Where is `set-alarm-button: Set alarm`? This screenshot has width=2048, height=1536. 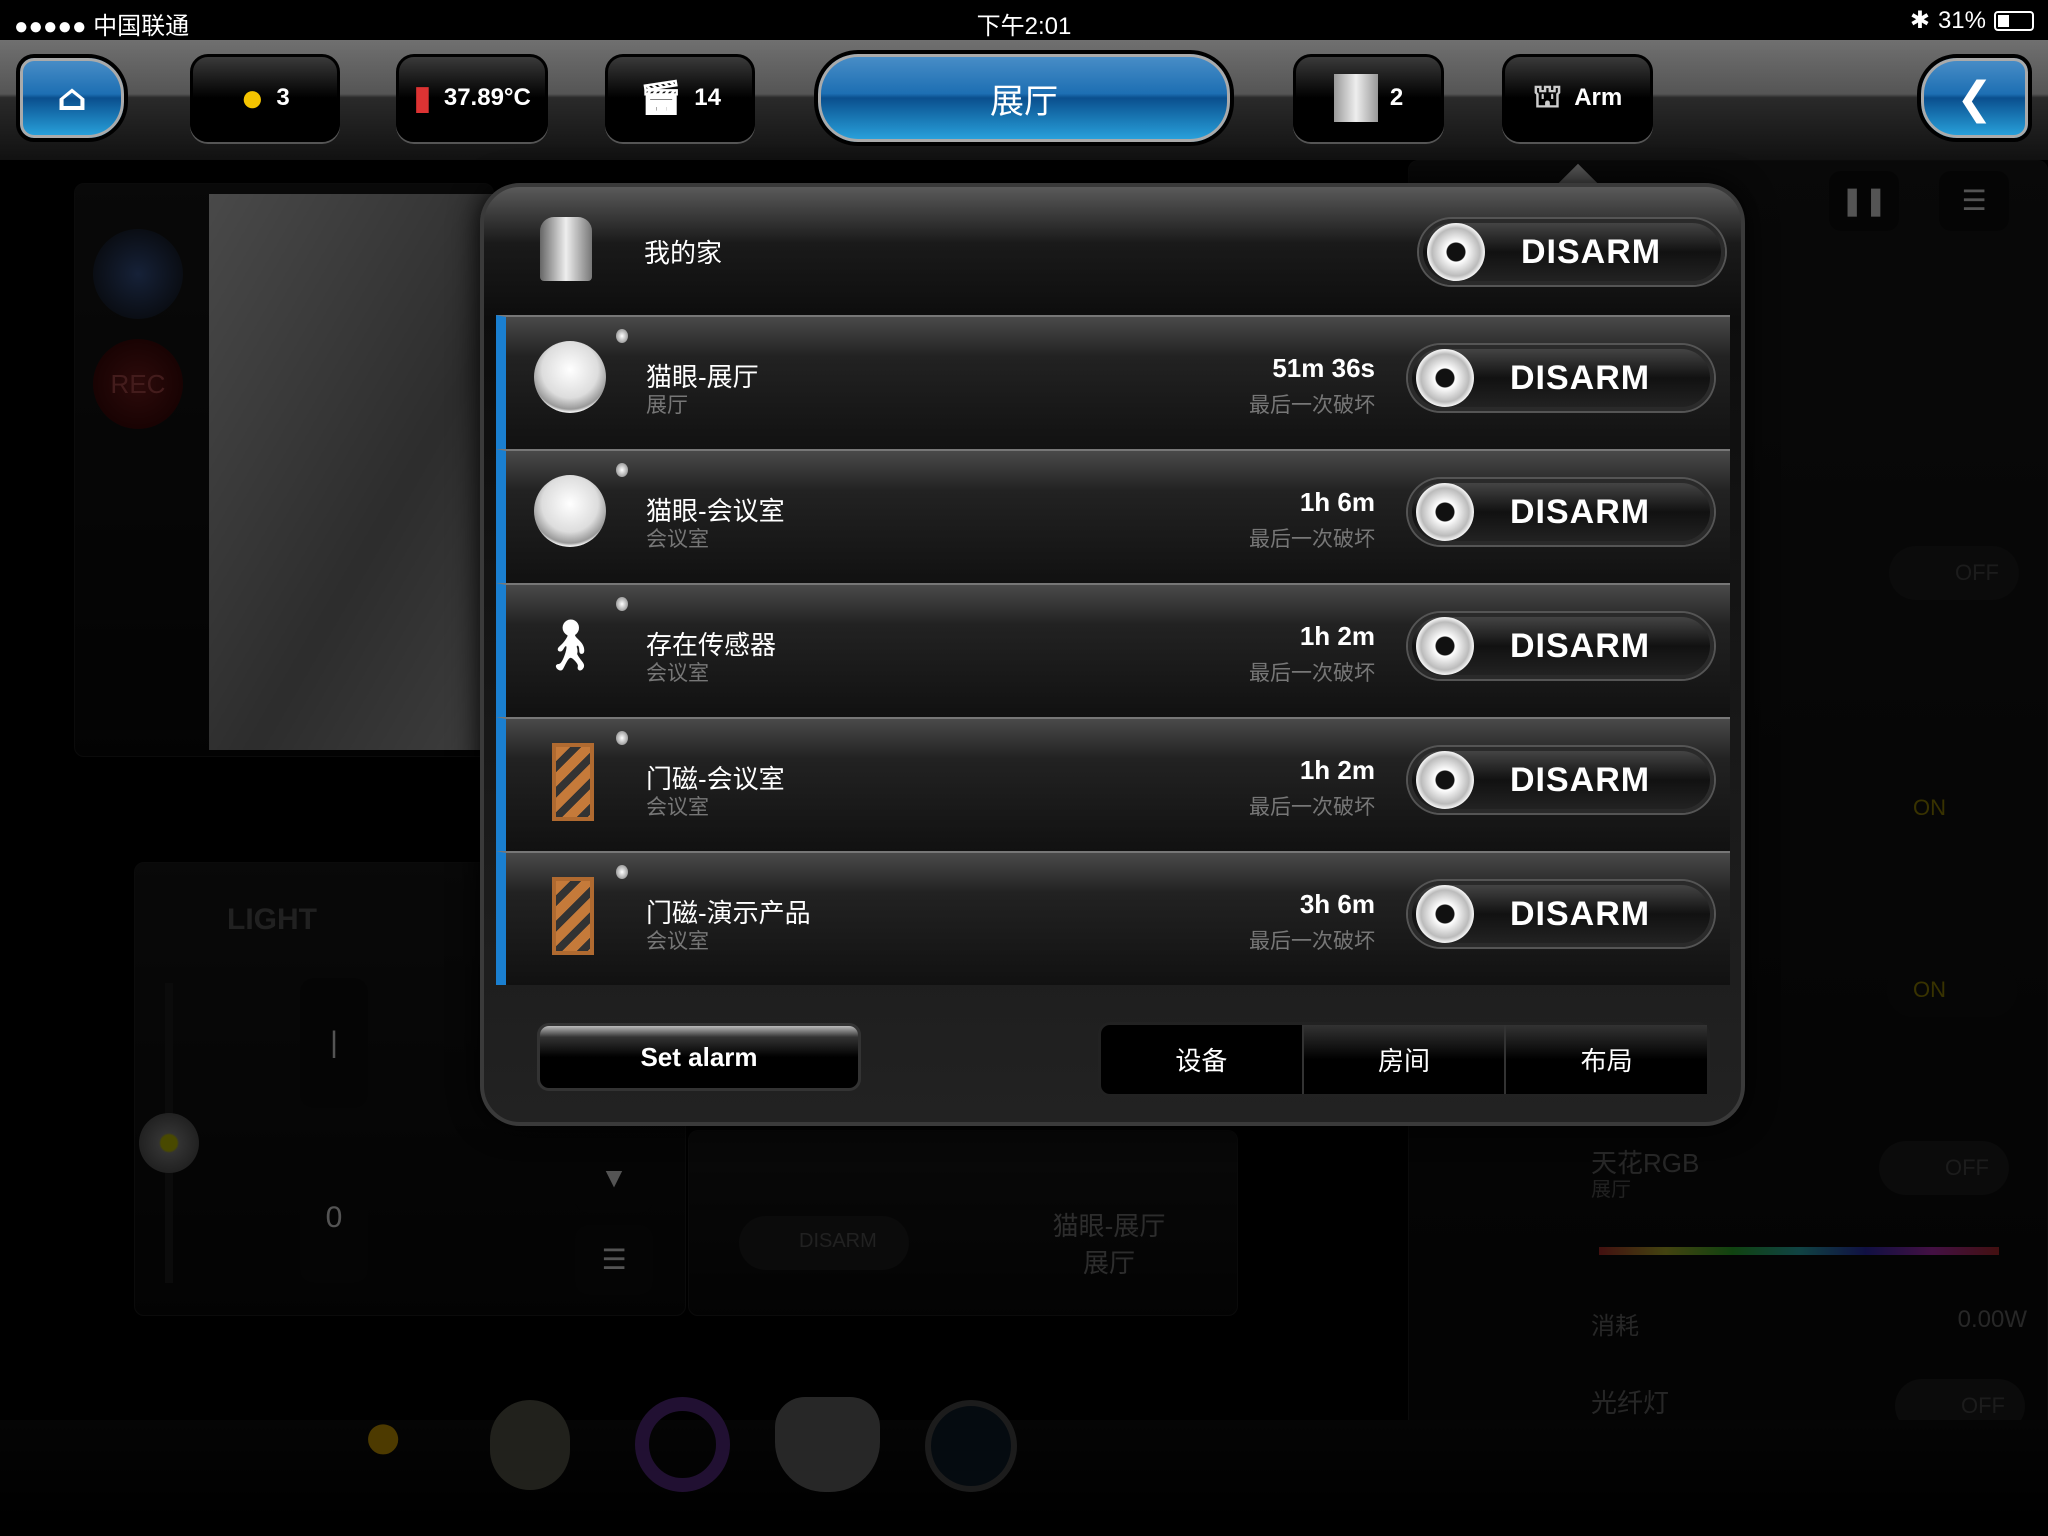 set-alarm-button: Set alarm is located at coordinates (699, 1057).